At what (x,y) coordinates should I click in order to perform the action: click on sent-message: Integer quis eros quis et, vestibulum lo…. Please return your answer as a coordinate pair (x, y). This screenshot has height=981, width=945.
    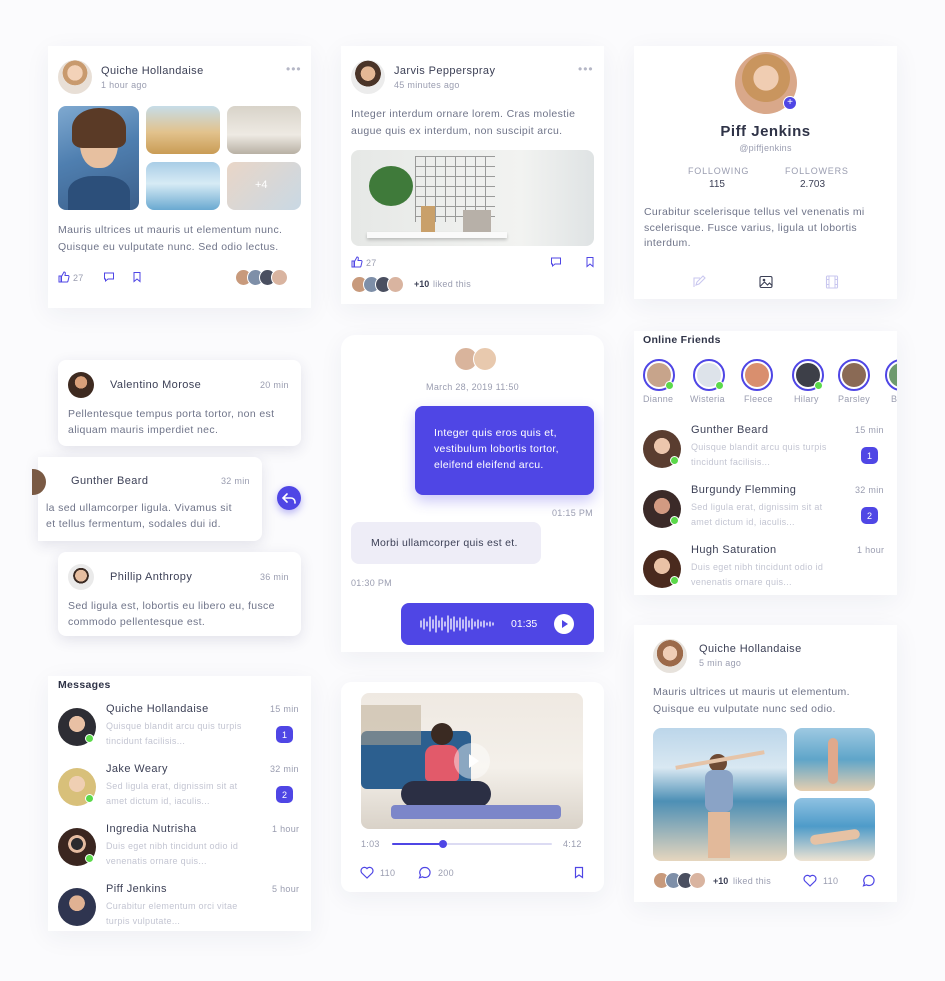
    Looking at the image, I should click on (504, 450).